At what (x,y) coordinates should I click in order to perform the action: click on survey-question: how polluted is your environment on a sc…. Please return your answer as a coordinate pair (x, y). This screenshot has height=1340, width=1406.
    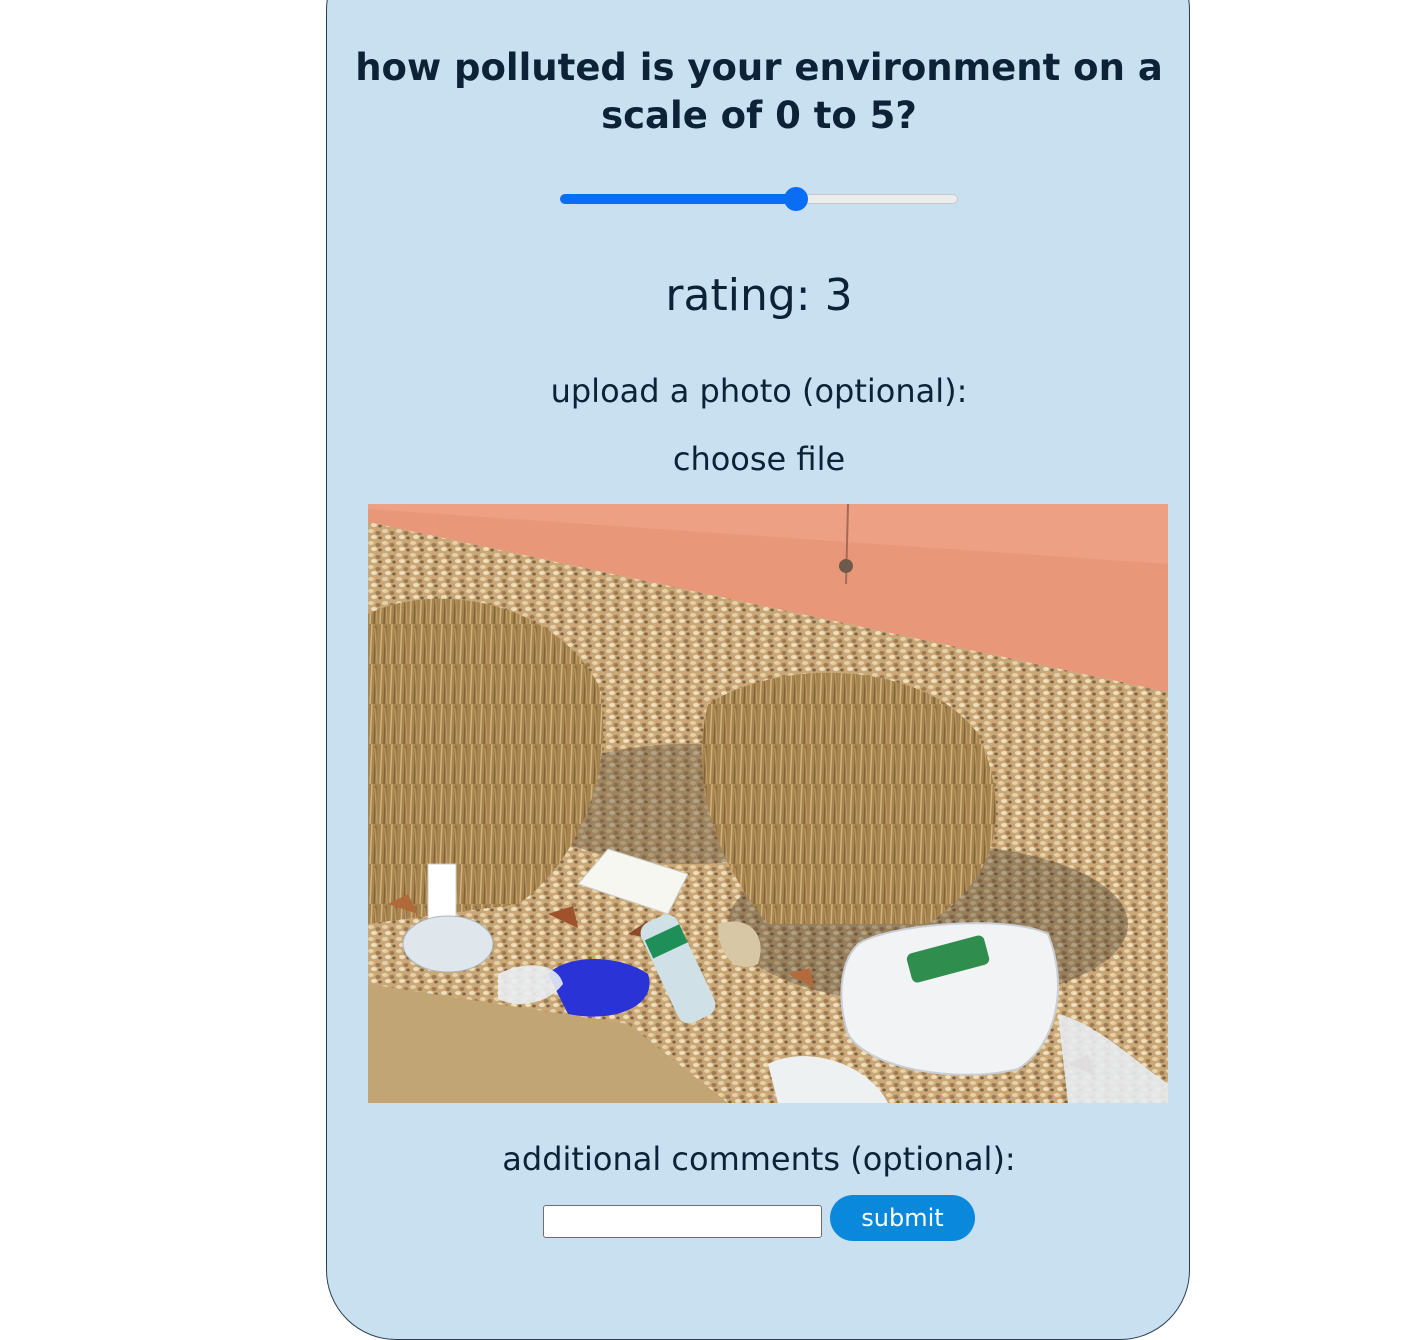
    Looking at the image, I should click on (759, 92).